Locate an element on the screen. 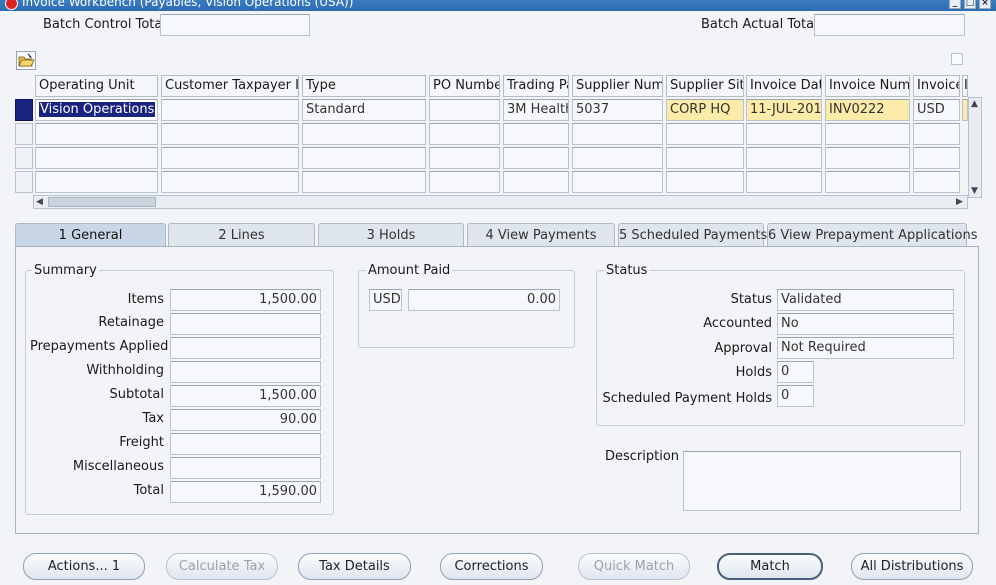  close-icon: × is located at coordinates (985, 4).